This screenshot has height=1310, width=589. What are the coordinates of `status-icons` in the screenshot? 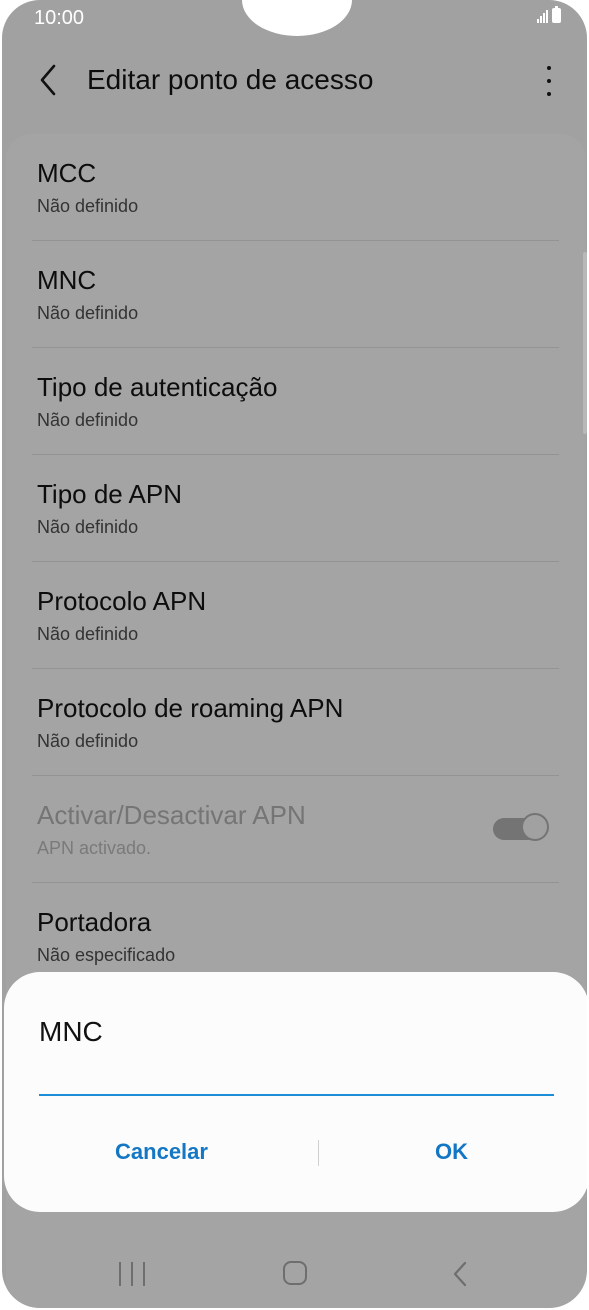 It's located at (549, 14).